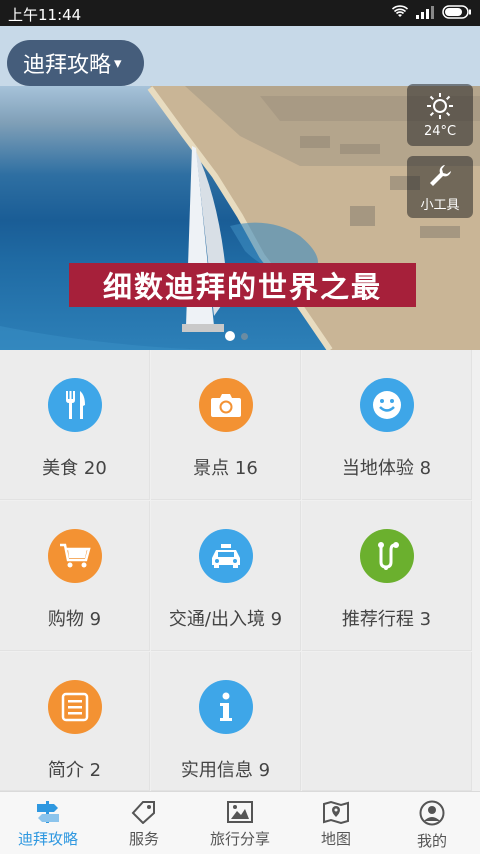 The width and height of the screenshot is (480, 854). Describe the element at coordinates (440, 105) in the screenshot. I see `sun-icon` at that location.